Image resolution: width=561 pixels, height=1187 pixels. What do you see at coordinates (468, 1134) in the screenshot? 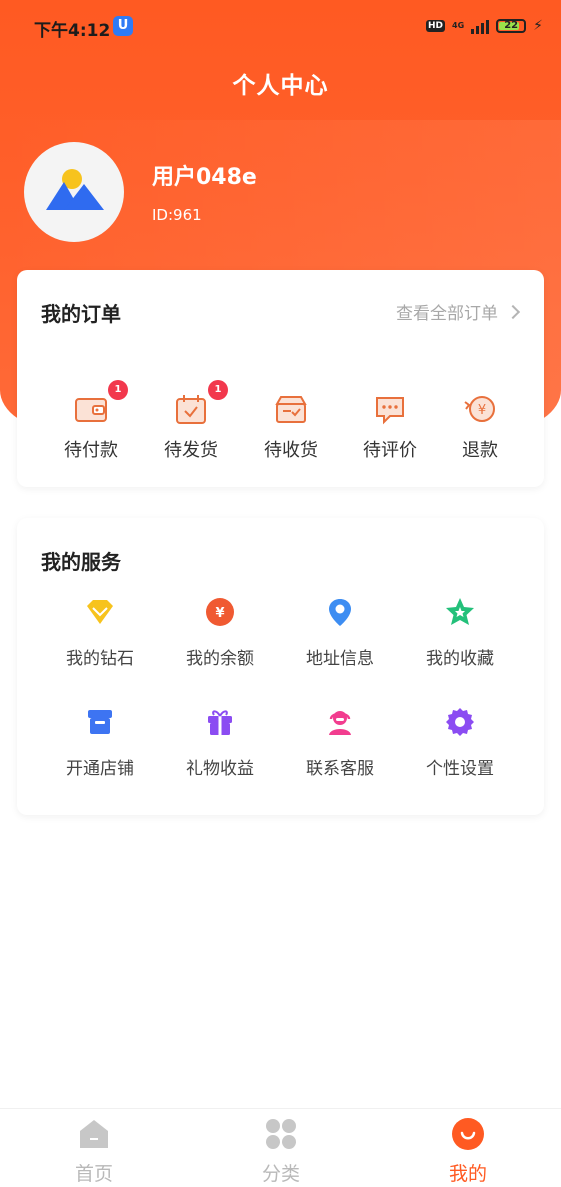
I see `profile-smile-icon` at bounding box center [468, 1134].